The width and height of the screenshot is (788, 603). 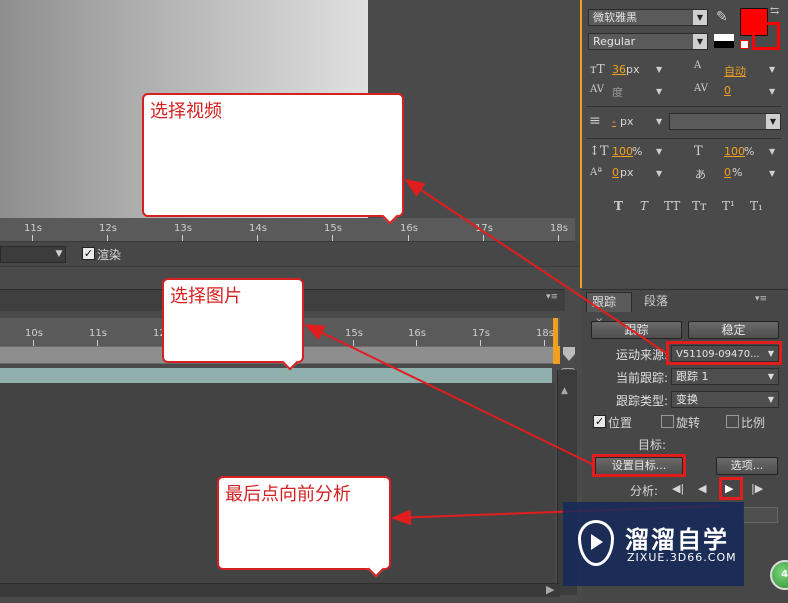 I want to click on play-icon, so click(x=597, y=542).